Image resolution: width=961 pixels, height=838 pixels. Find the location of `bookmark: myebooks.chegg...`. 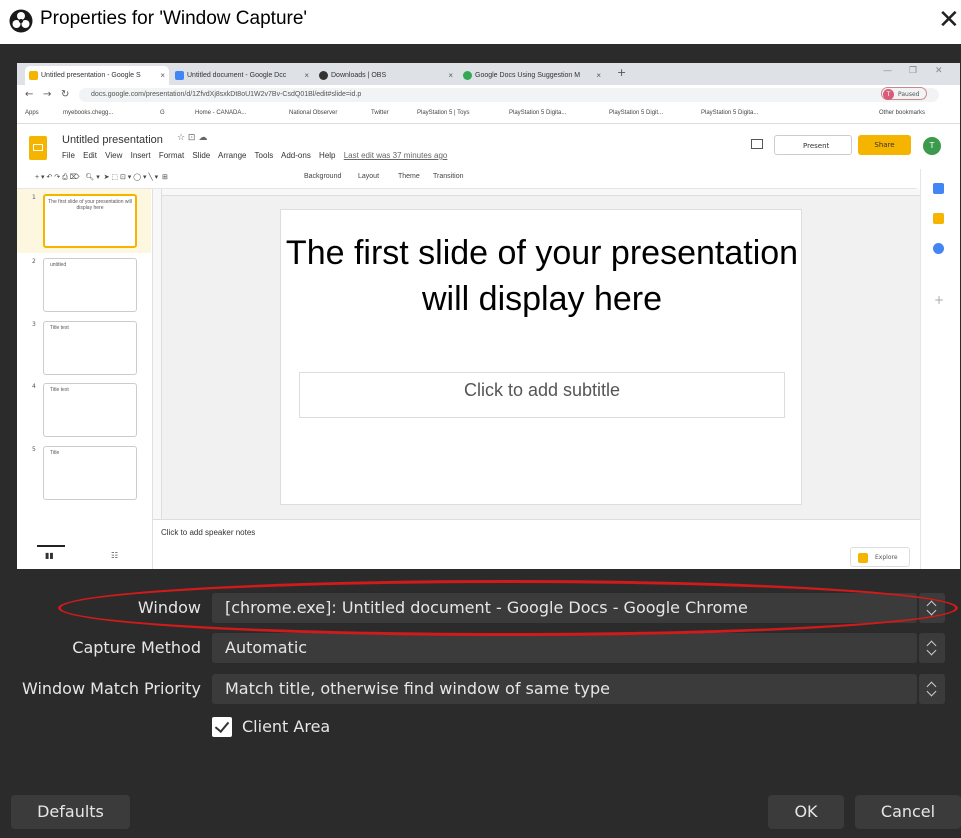

bookmark: myebooks.chegg... is located at coordinates (88, 113).